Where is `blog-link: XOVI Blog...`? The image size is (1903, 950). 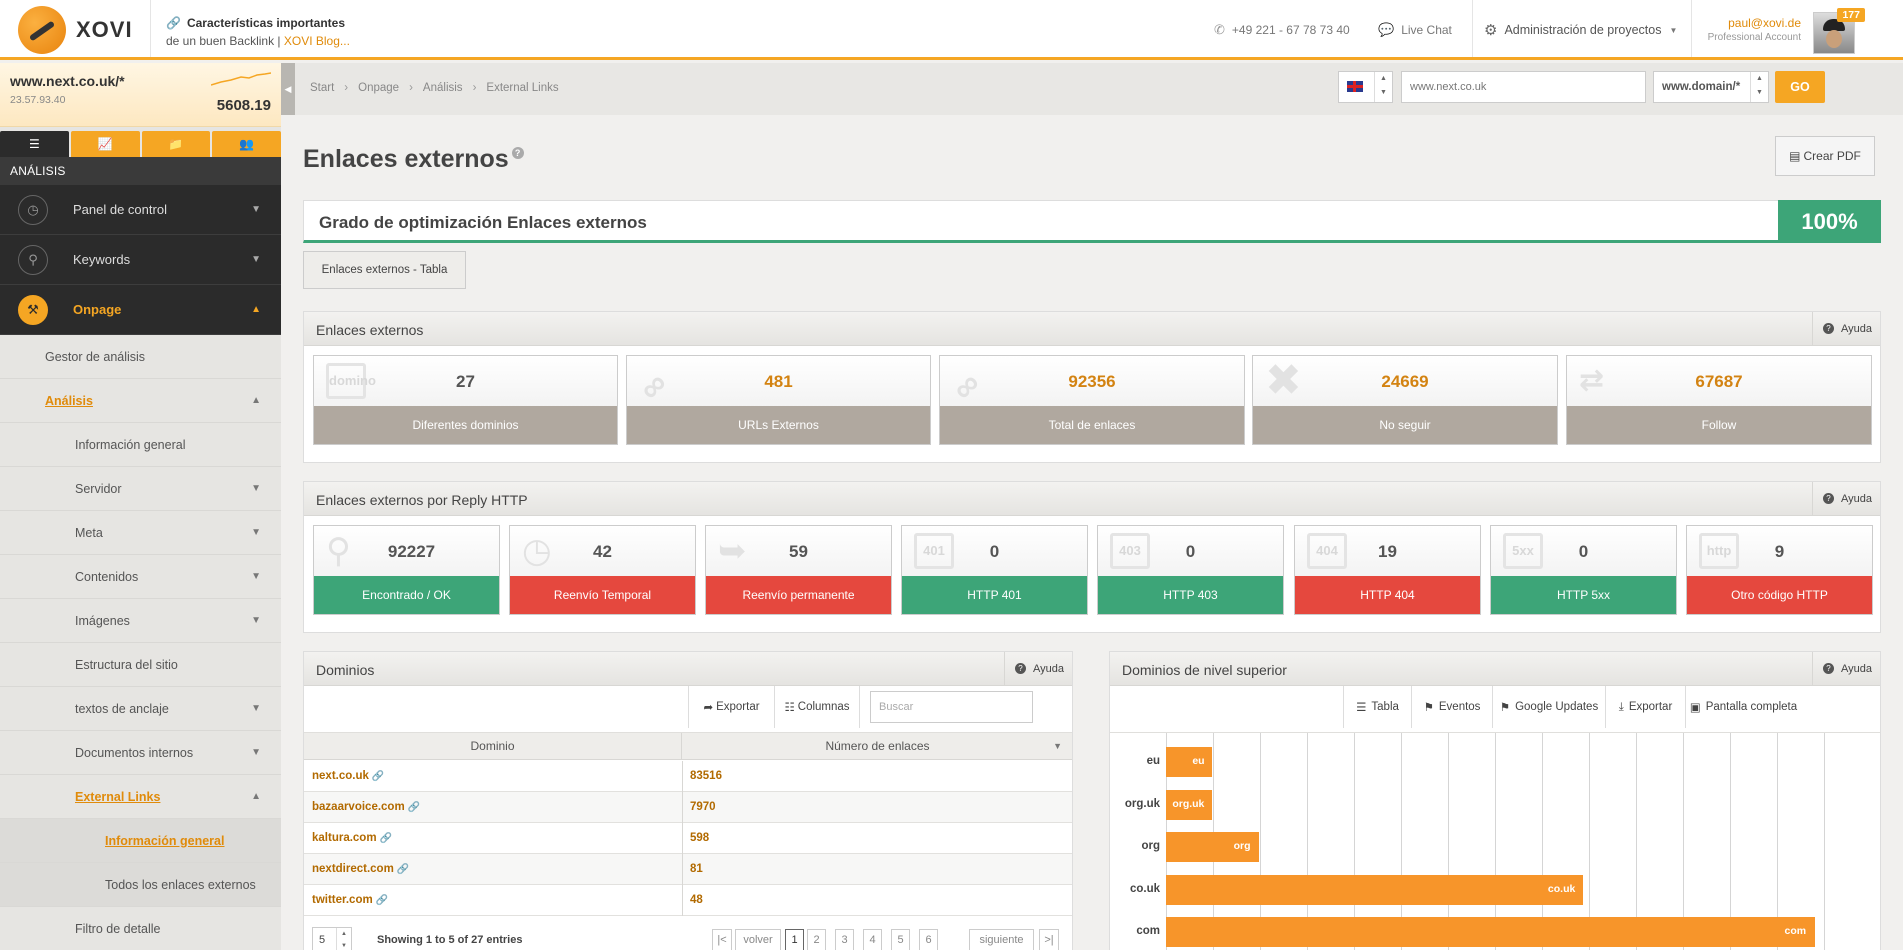 blog-link: XOVI Blog... is located at coordinates (317, 41).